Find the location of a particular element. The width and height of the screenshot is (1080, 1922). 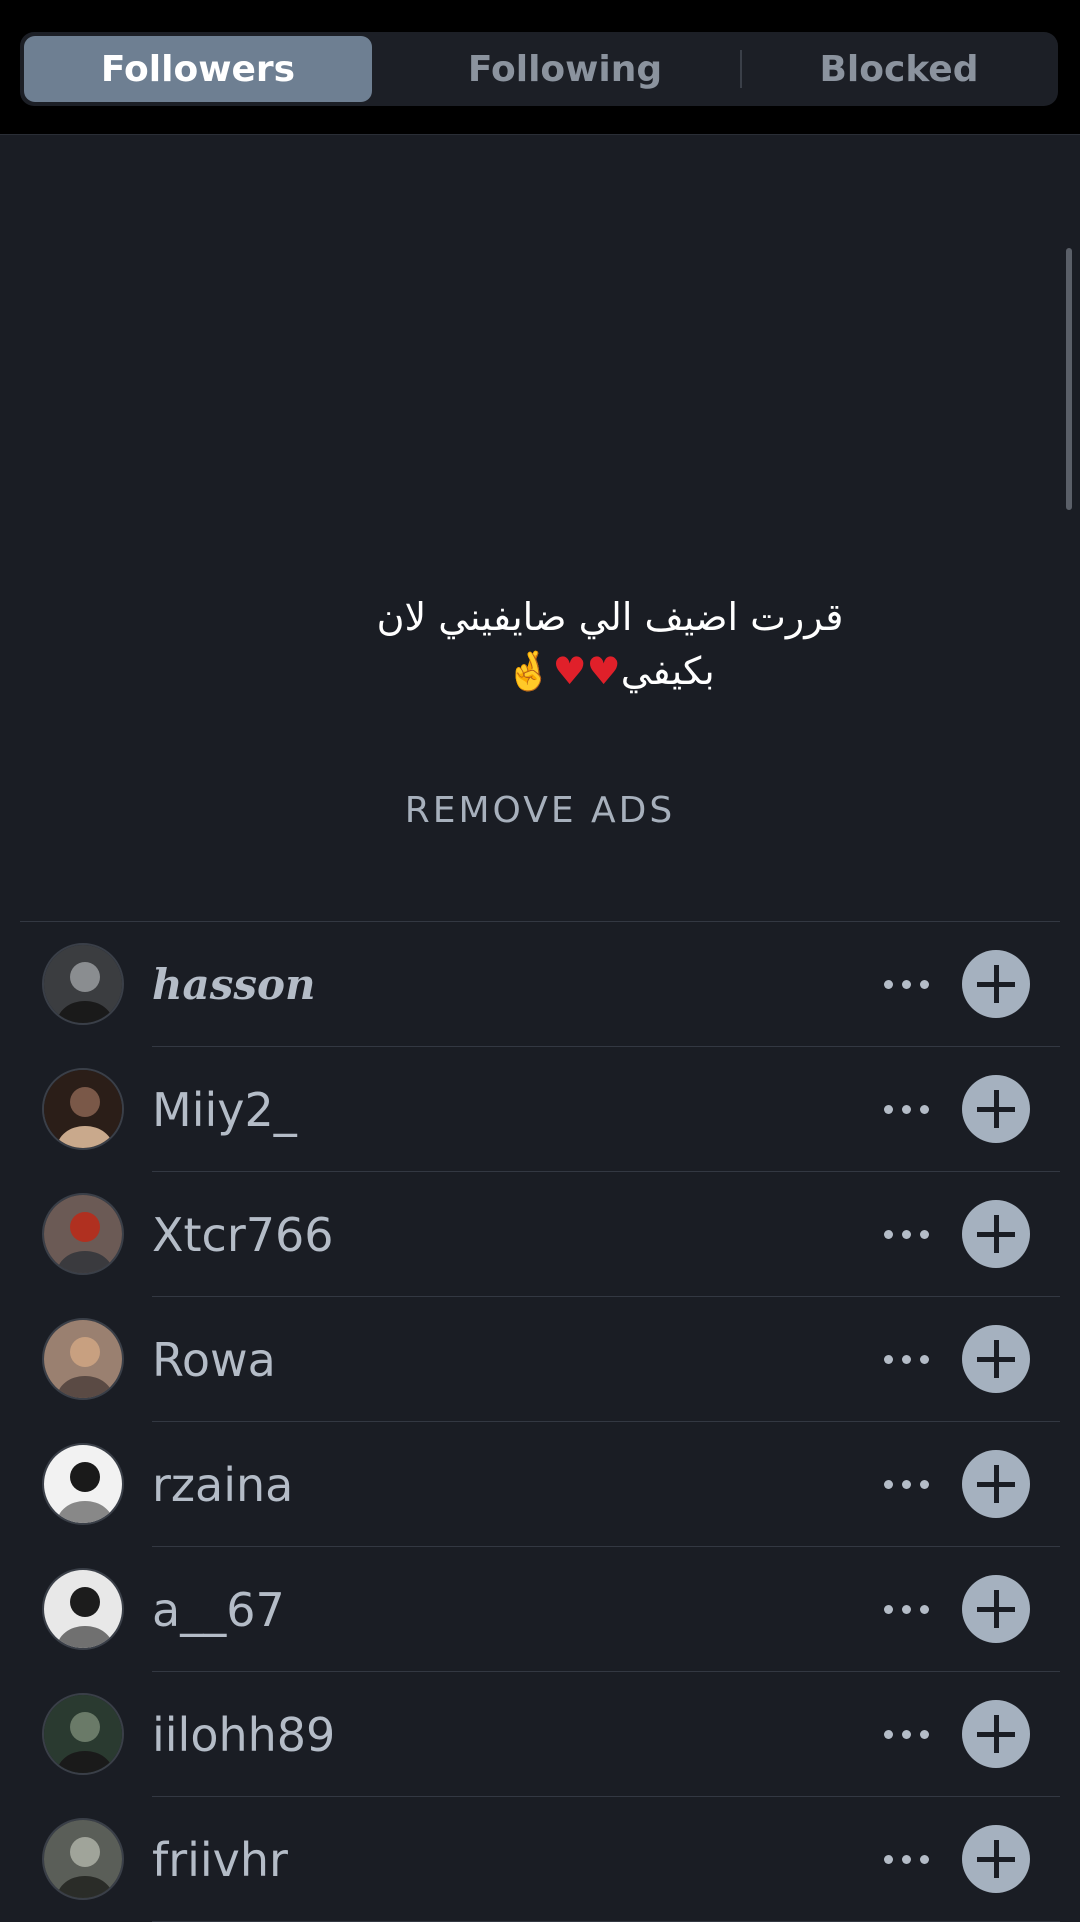

top-bar: Followers Following Blocked is located at coordinates (540, 67).